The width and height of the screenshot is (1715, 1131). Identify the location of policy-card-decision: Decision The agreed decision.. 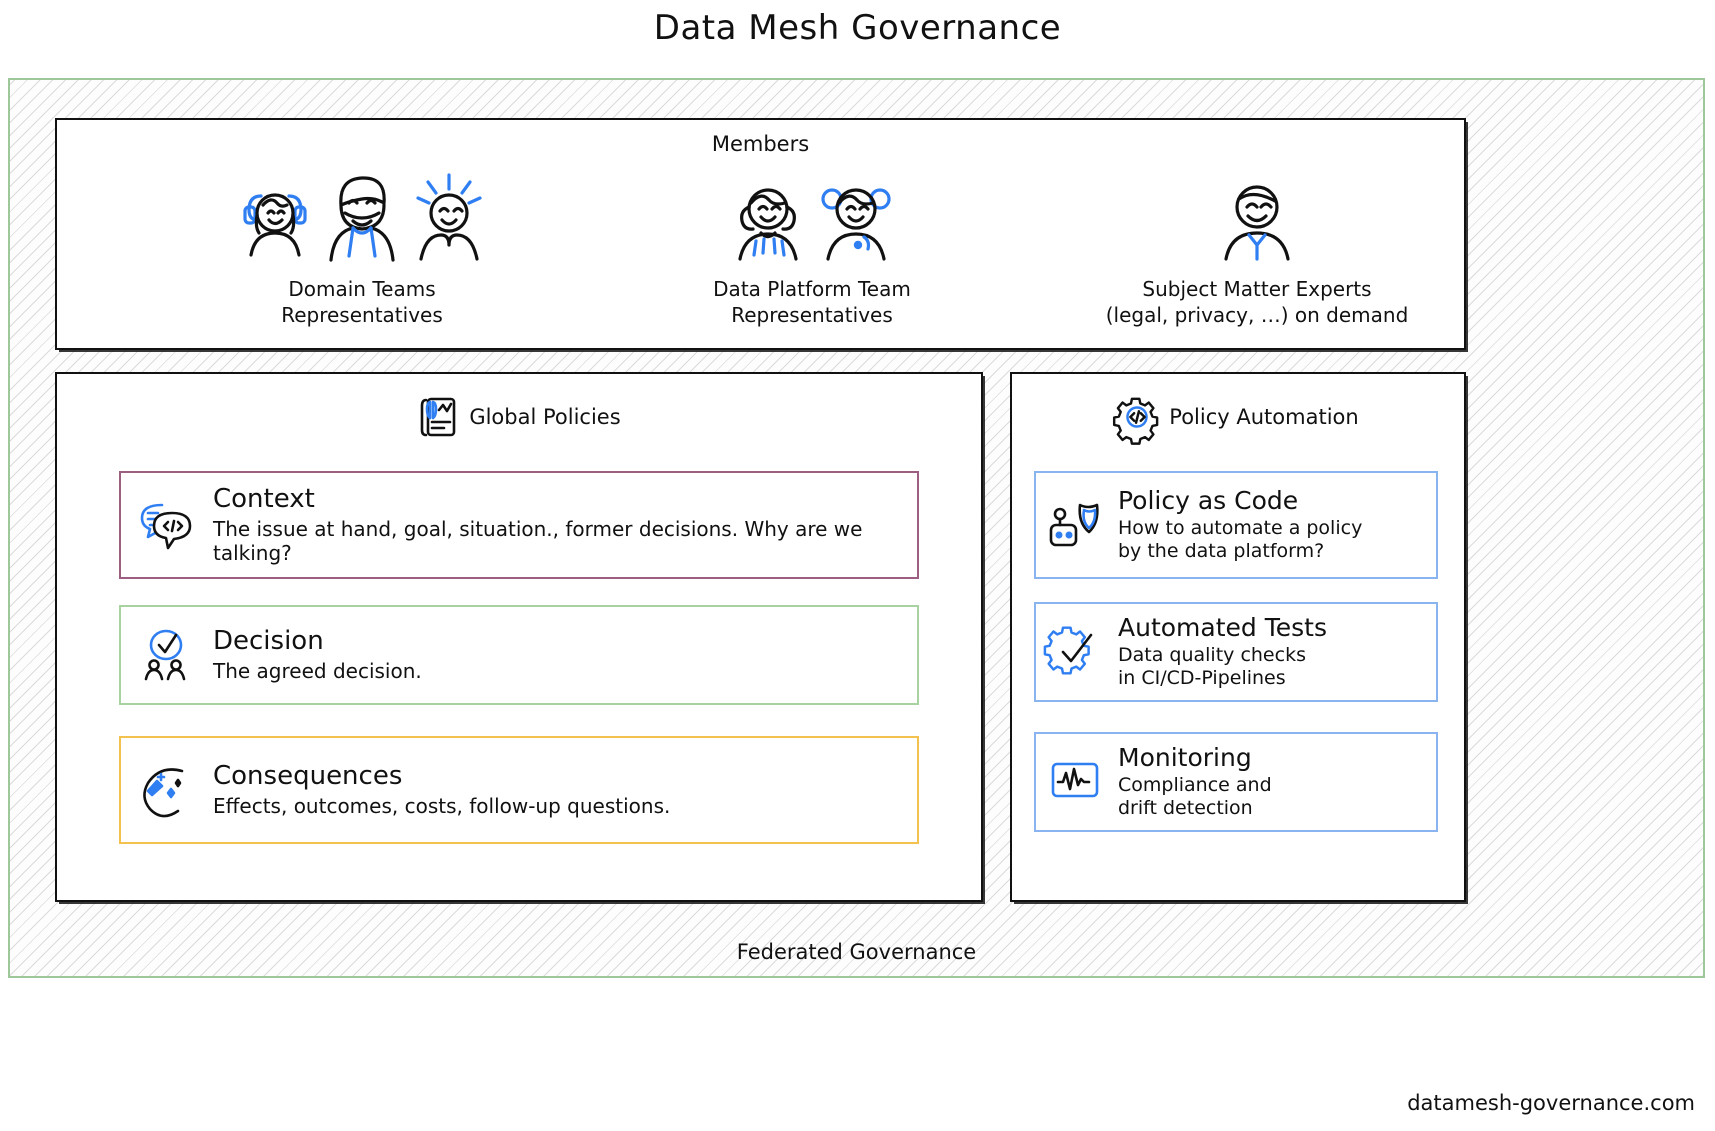
(519, 655).